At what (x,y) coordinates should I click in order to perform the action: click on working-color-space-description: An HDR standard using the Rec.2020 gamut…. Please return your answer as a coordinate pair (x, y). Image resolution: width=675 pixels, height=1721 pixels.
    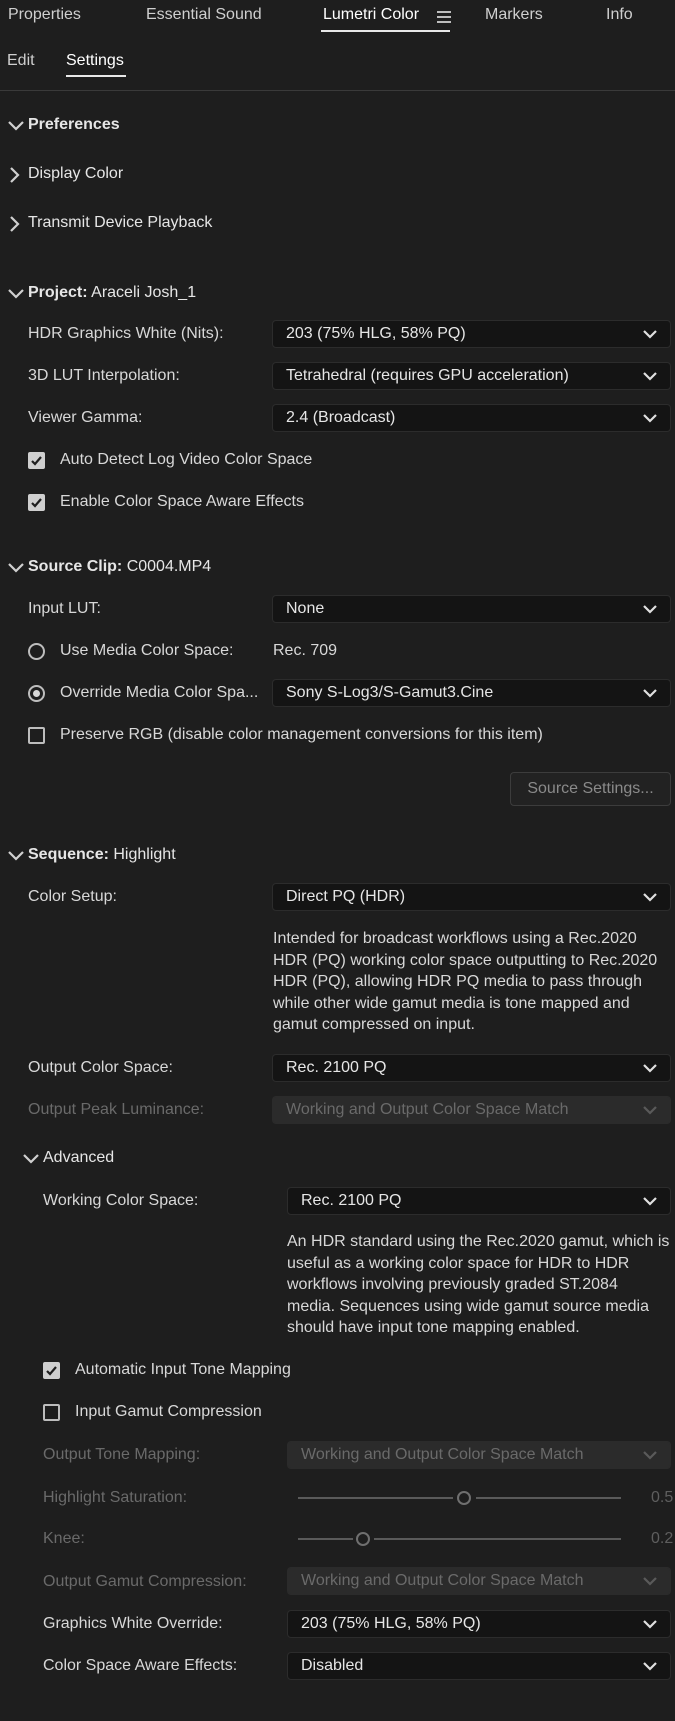
    Looking at the image, I should click on (478, 1284).